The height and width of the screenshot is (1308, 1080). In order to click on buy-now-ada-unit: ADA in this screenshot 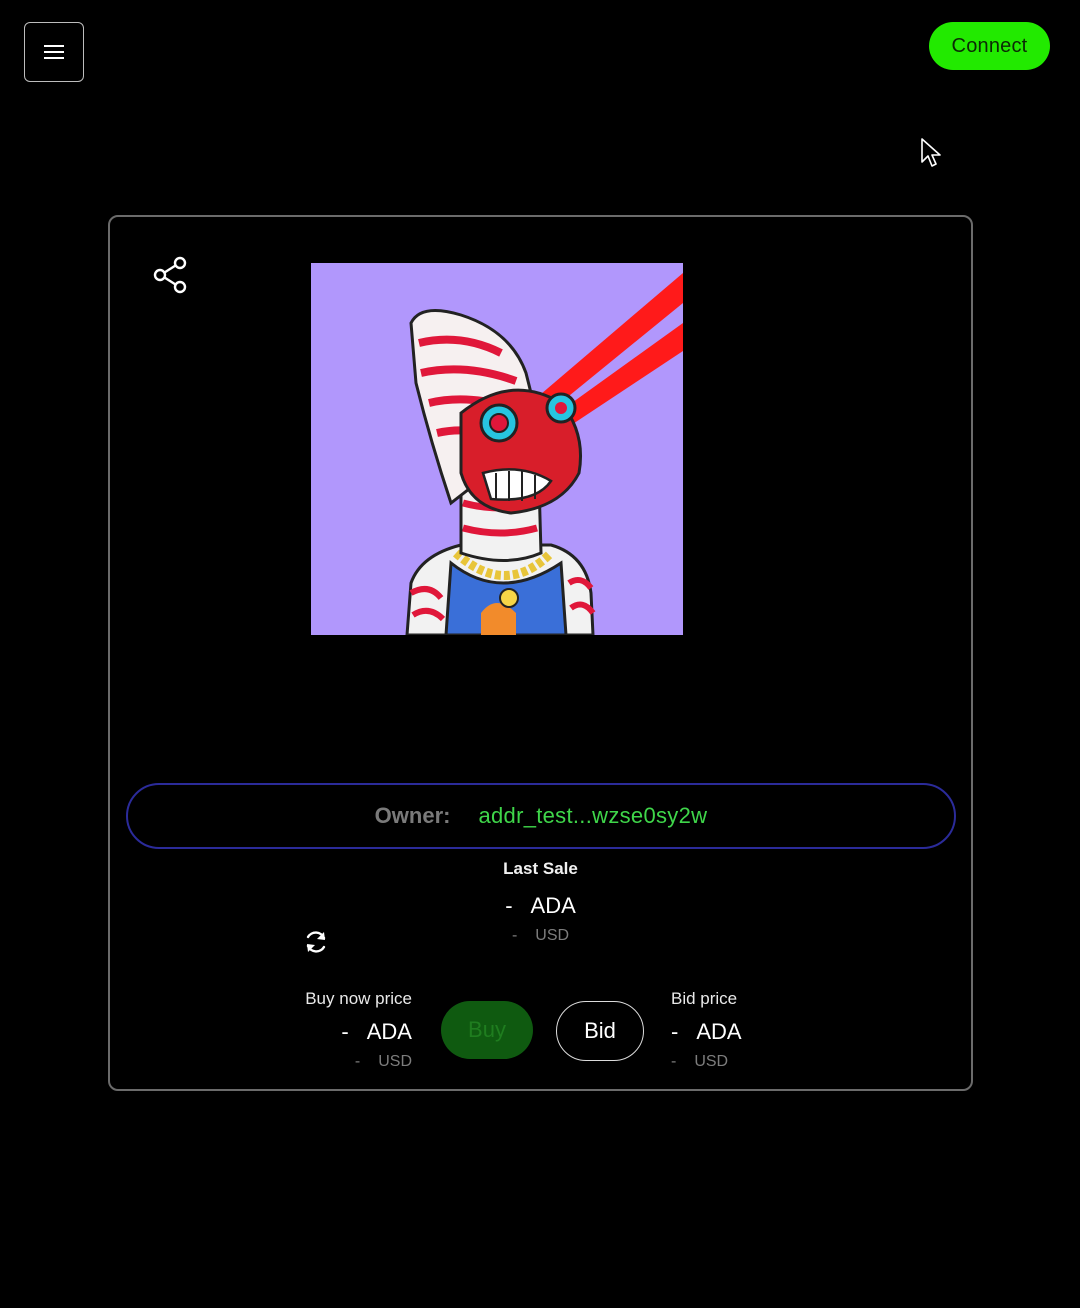, I will do `click(389, 1031)`.